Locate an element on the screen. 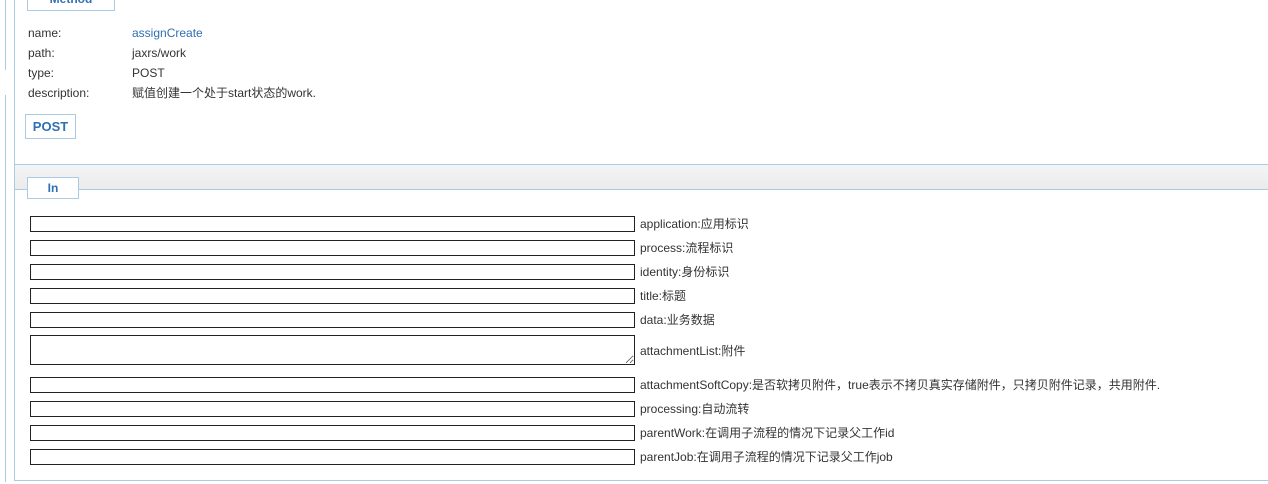  method-name-value: assignCreate is located at coordinates (167, 33).